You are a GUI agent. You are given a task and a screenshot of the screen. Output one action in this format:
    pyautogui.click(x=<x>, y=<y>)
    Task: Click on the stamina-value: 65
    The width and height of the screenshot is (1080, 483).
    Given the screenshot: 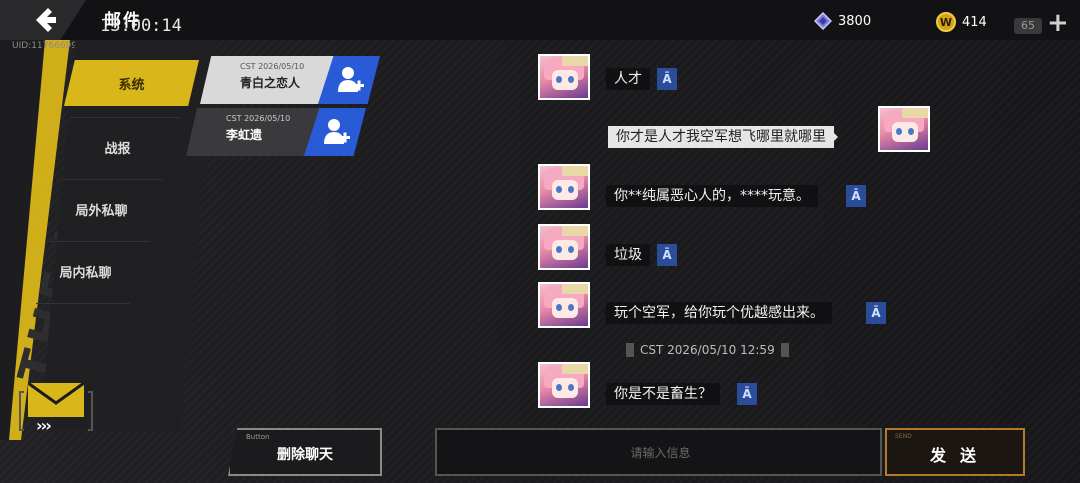 What is the action you would take?
    pyautogui.click(x=1028, y=26)
    